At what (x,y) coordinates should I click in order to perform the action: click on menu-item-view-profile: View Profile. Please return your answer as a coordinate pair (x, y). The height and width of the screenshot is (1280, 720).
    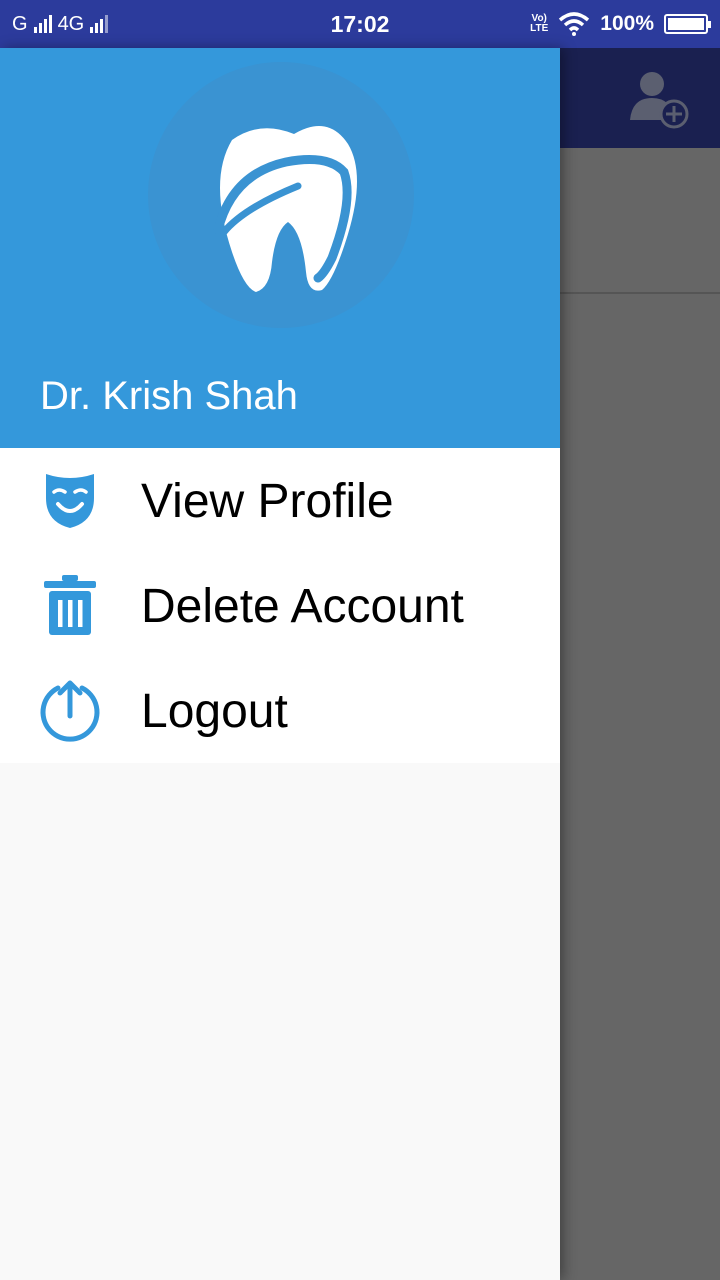
    Looking at the image, I should click on (280, 500).